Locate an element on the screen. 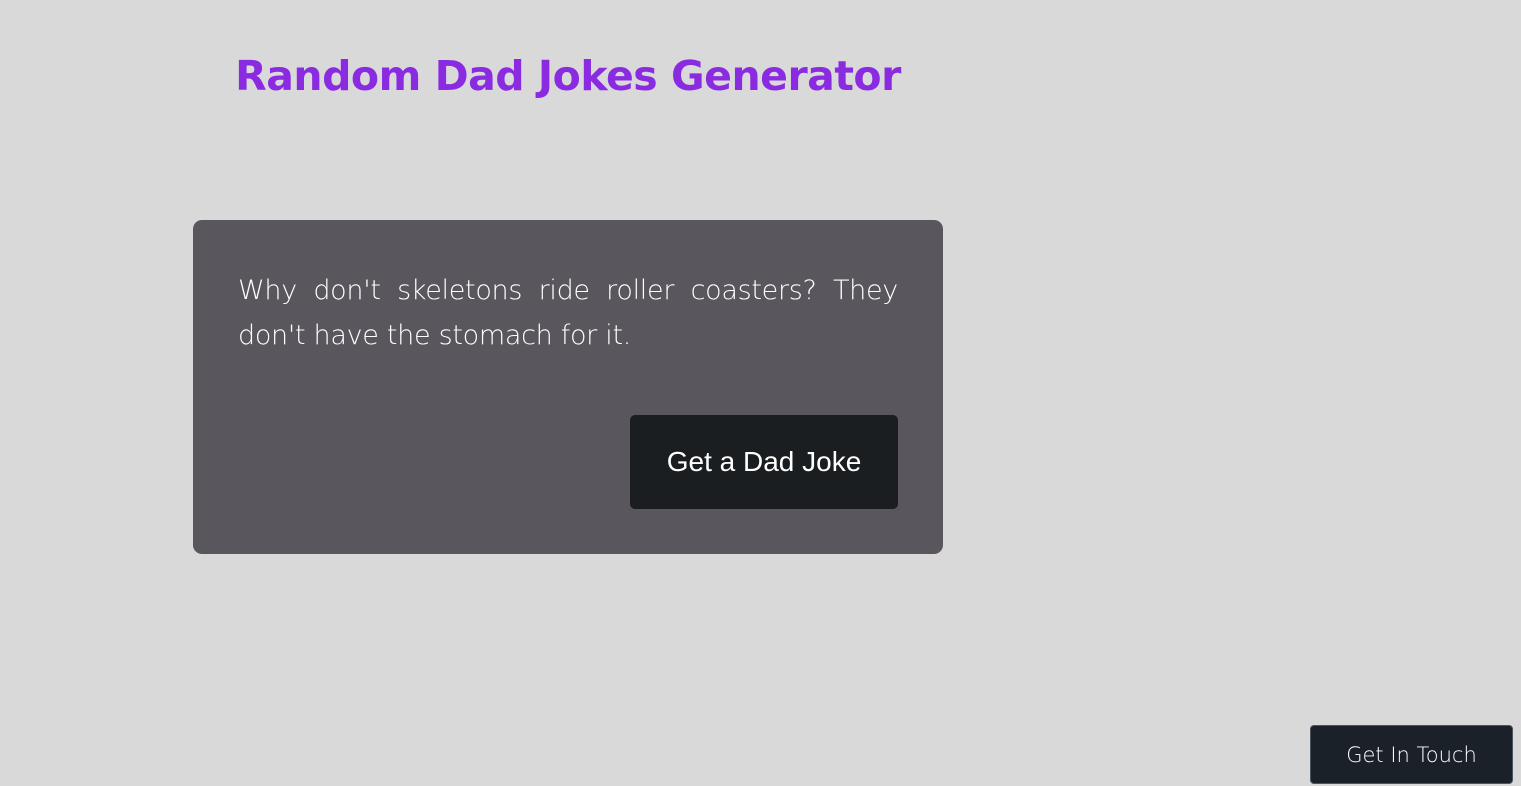  get-in-touch-button: Get In Touch is located at coordinates (1411, 754).